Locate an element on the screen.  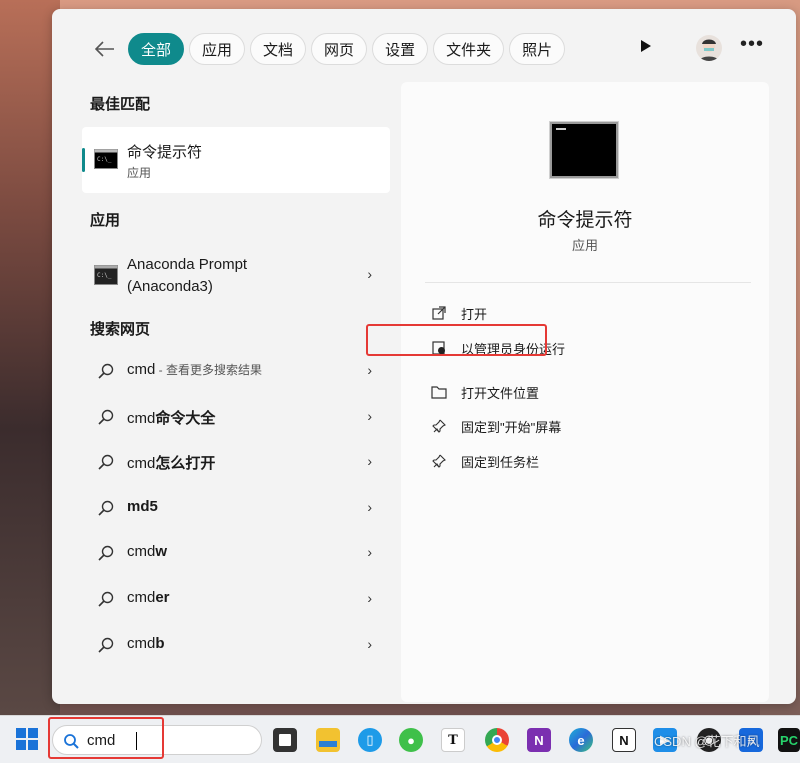
web-result-6: cmdb › is located at coordinates (236, 645).